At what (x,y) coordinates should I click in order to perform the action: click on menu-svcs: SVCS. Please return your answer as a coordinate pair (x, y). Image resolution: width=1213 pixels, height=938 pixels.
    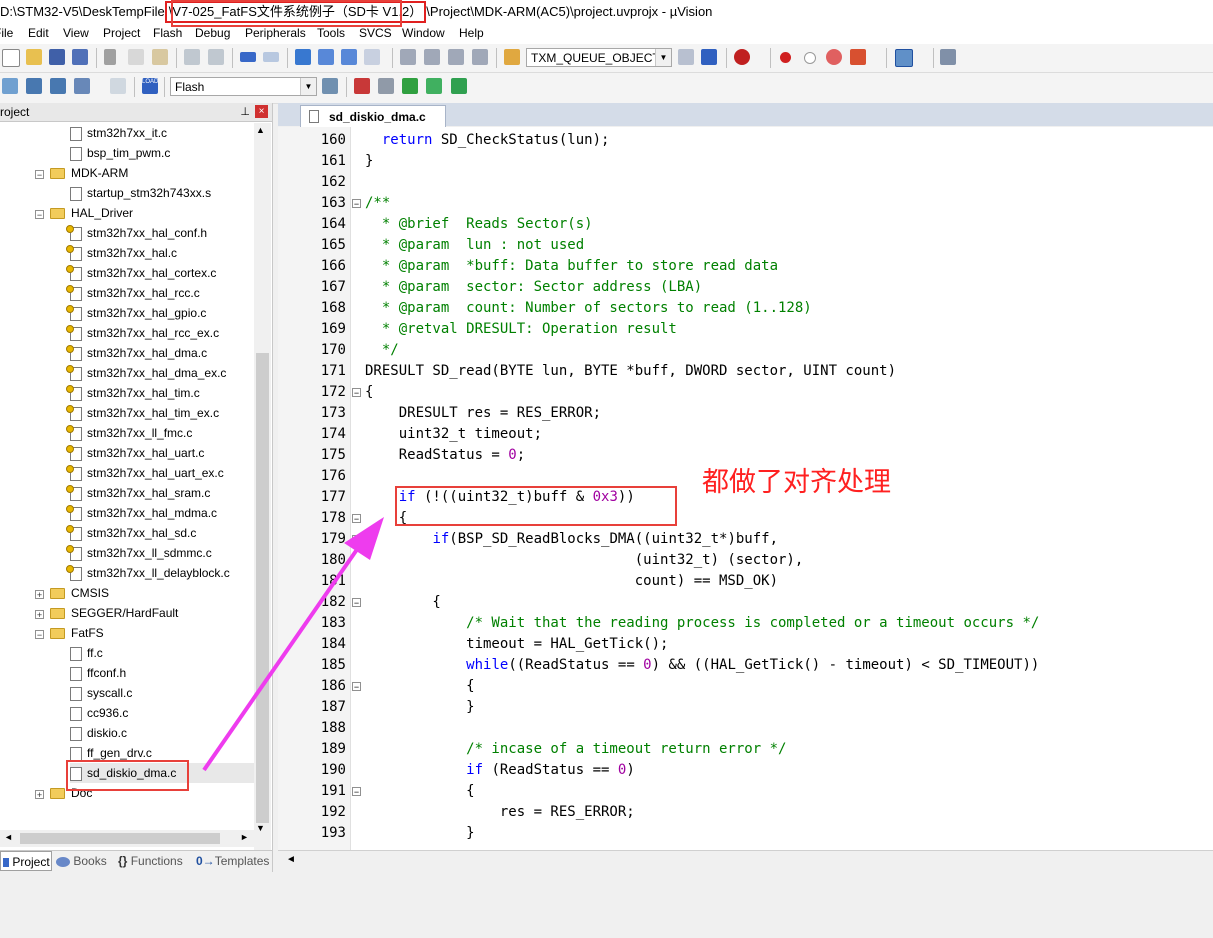
    Looking at the image, I should click on (375, 33).